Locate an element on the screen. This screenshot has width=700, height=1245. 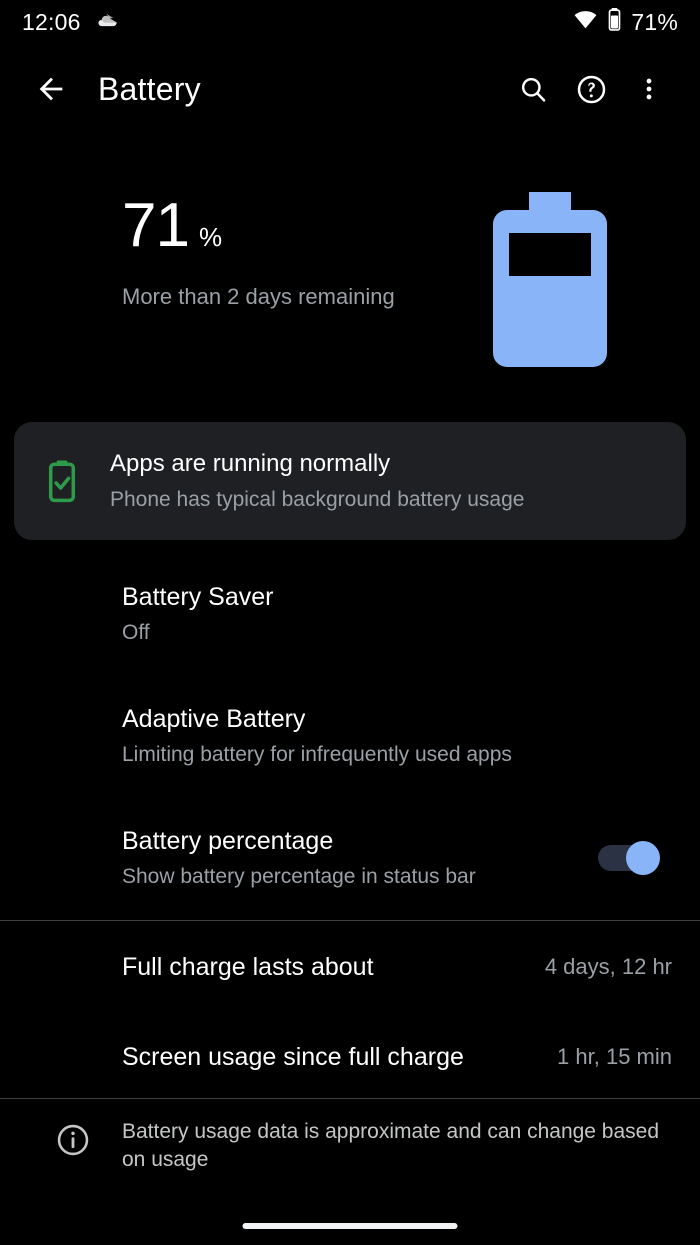
pref-row-battery-saver: Battery Saver Off is located at coordinates (350, 614).